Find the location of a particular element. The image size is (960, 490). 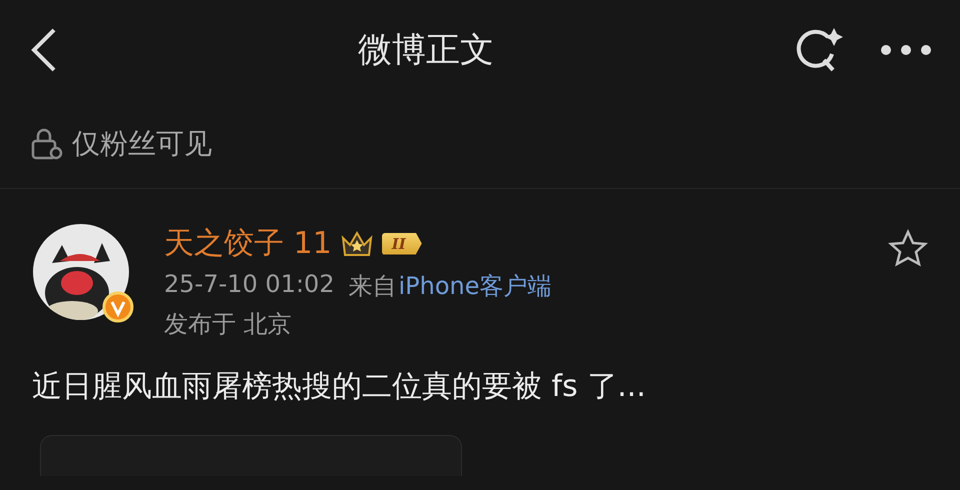

post-time: 25-7-10 01:02 is located at coordinates (249, 285).